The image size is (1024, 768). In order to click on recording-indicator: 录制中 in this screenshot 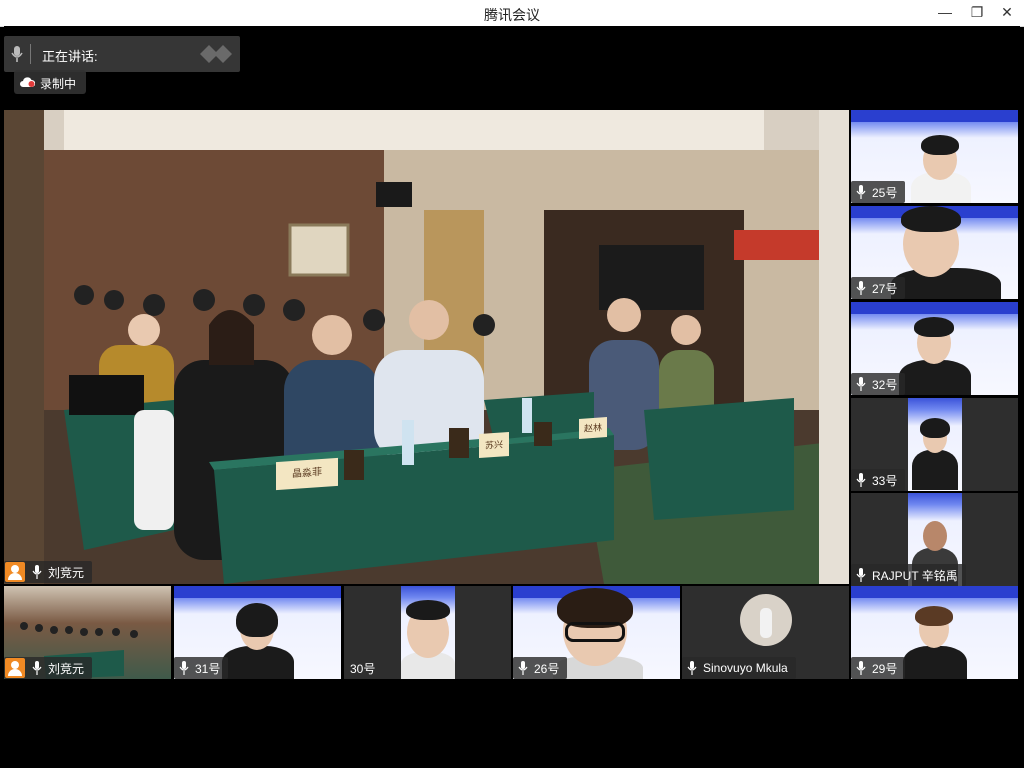, I will do `click(50, 82)`.